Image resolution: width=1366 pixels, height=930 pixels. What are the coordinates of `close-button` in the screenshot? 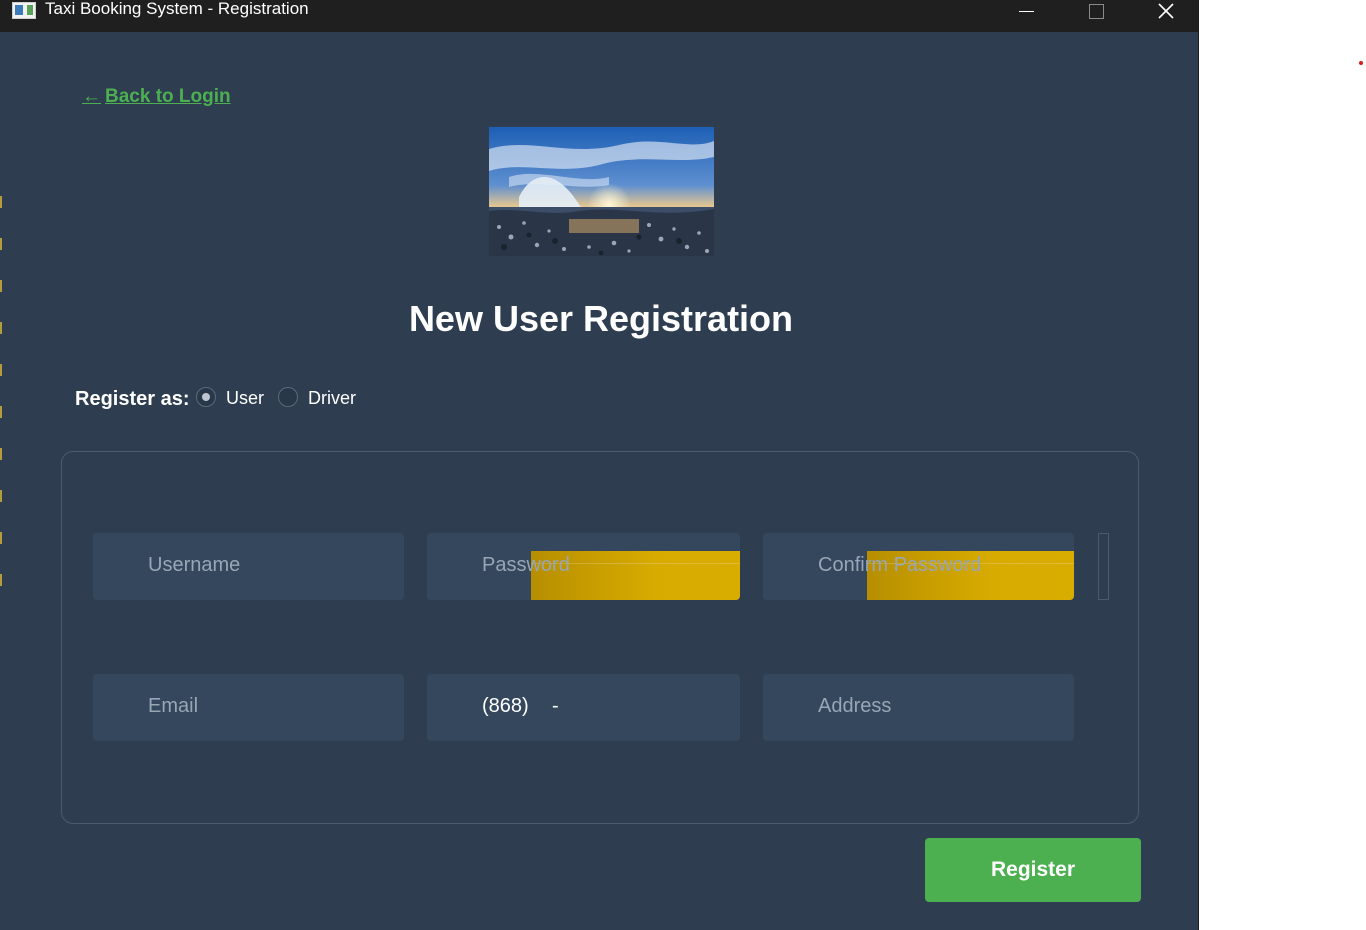 It's located at (1166, 11).